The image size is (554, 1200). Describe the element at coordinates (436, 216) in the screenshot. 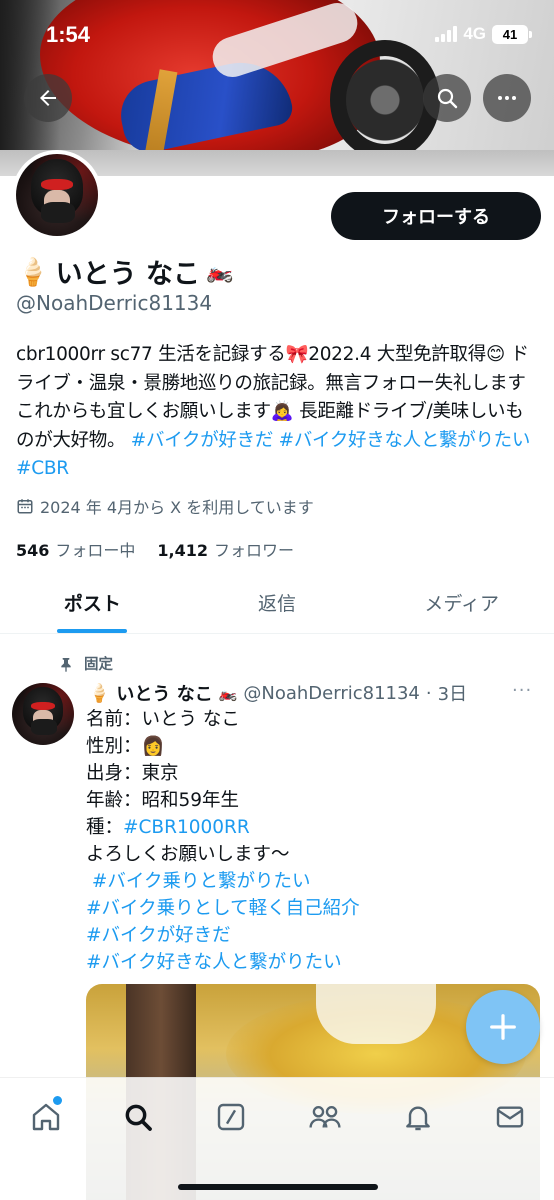

I see `follow-button: フォローする` at that location.